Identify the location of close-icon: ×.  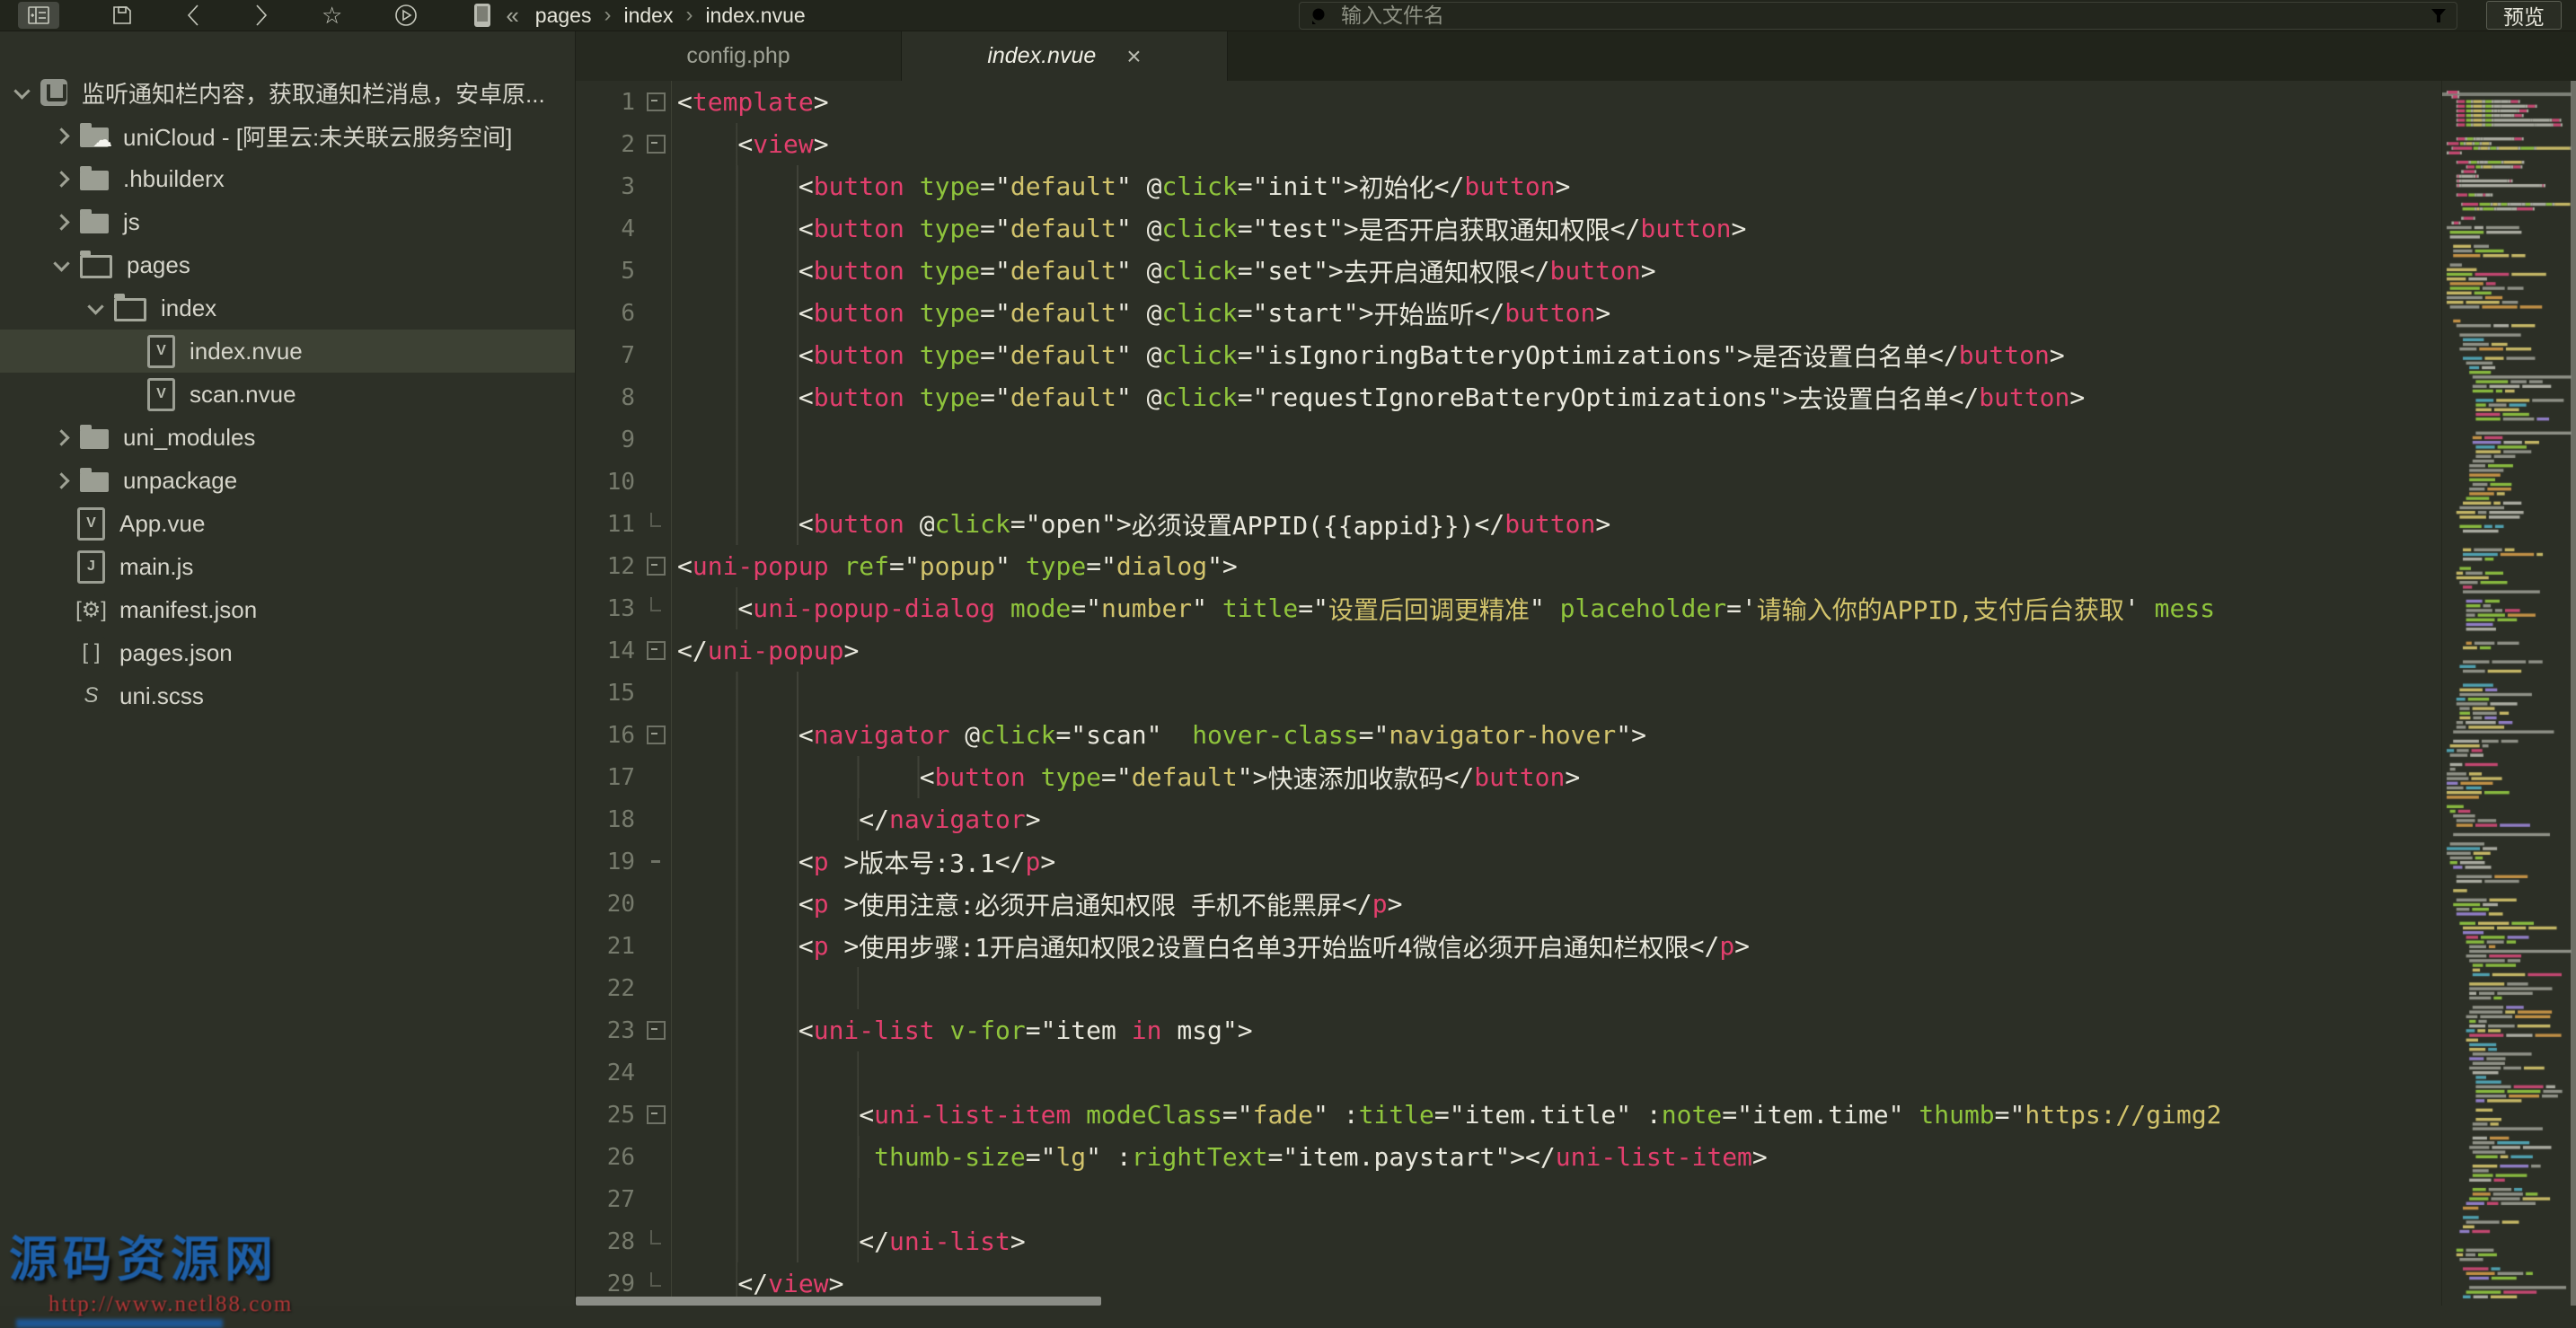
(1133, 55).